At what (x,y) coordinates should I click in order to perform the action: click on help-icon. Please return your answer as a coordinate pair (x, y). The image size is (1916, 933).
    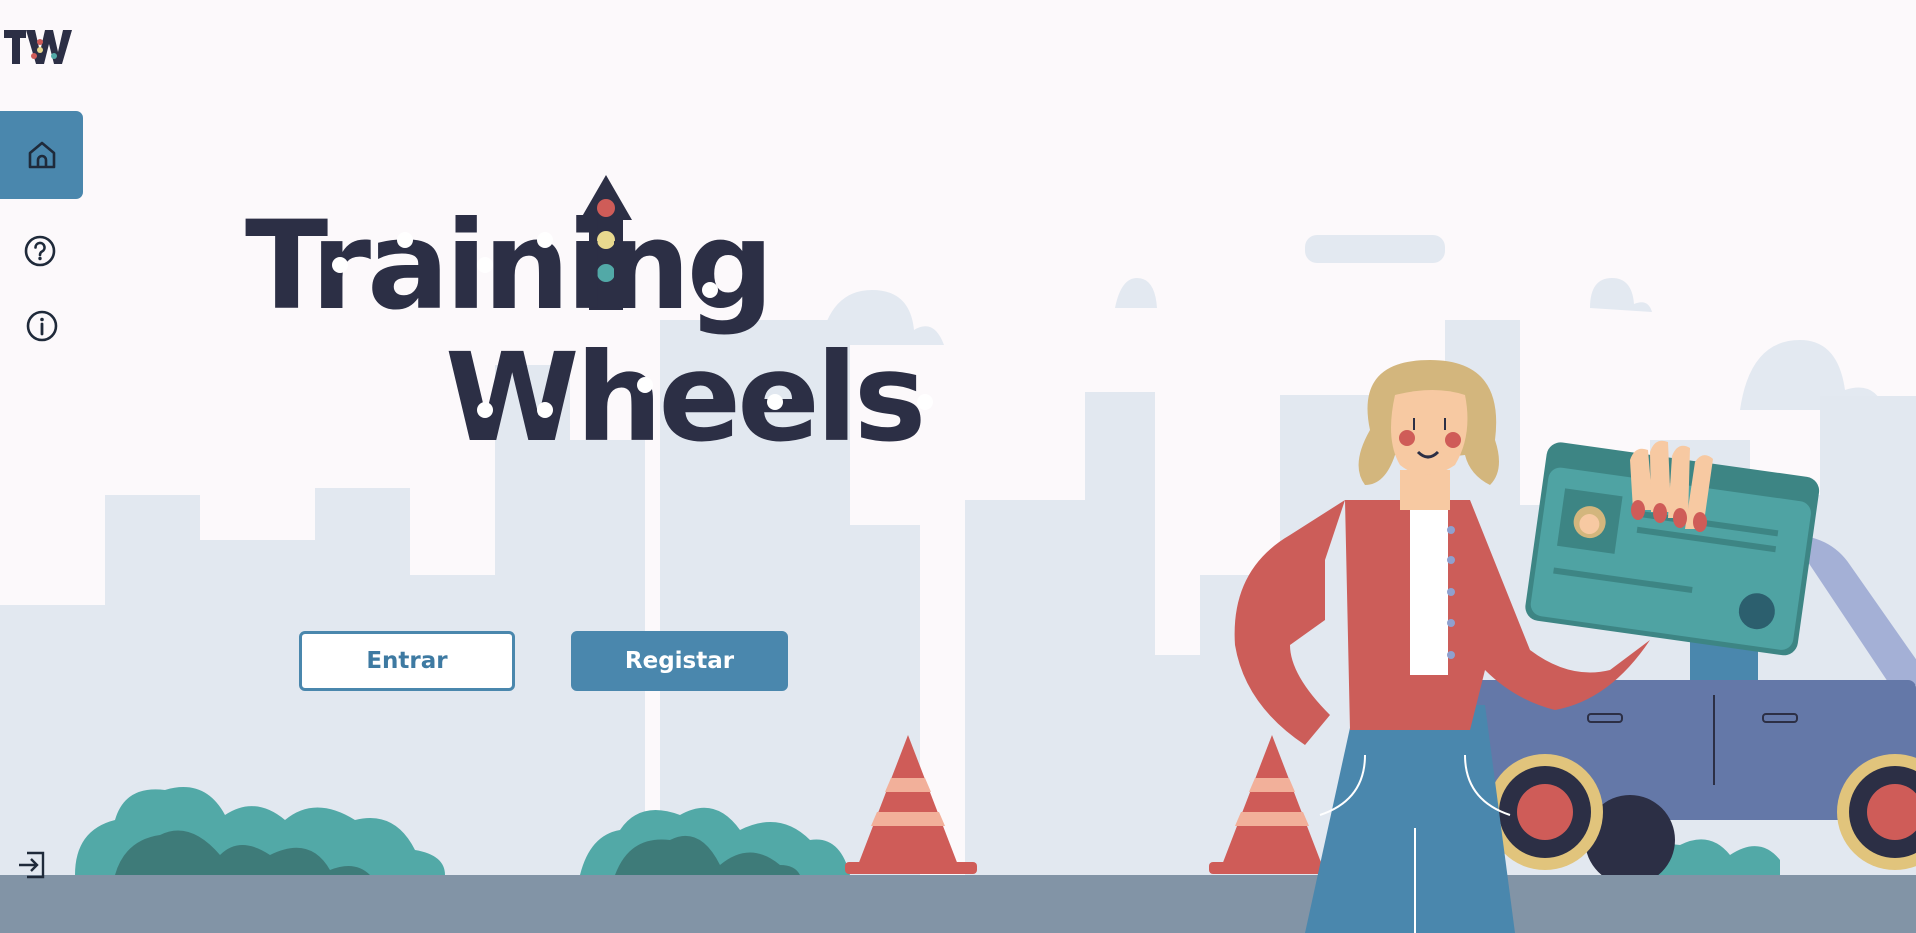
    Looking at the image, I should click on (40, 251).